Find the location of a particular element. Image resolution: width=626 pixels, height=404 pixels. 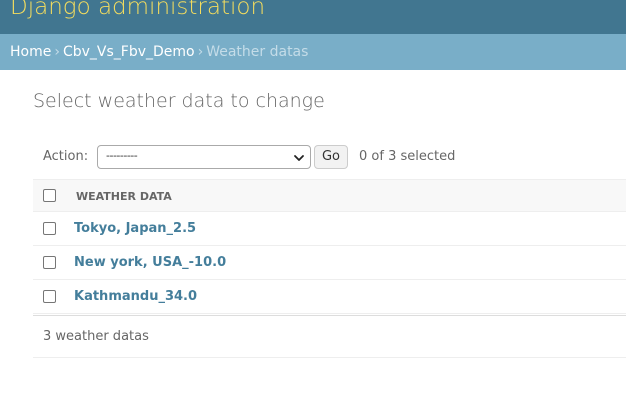

breadcrumb-home-link: Home is located at coordinates (30, 52).